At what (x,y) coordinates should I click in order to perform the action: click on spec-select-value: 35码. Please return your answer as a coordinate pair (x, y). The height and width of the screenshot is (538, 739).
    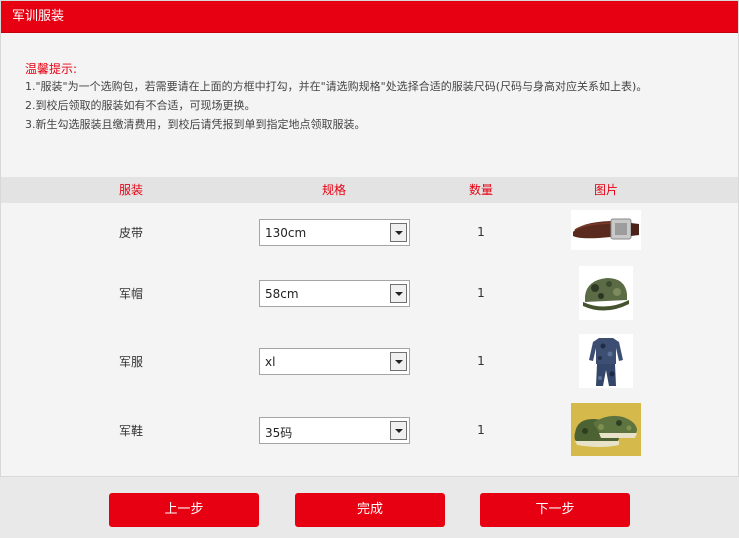
    Looking at the image, I should click on (279, 433).